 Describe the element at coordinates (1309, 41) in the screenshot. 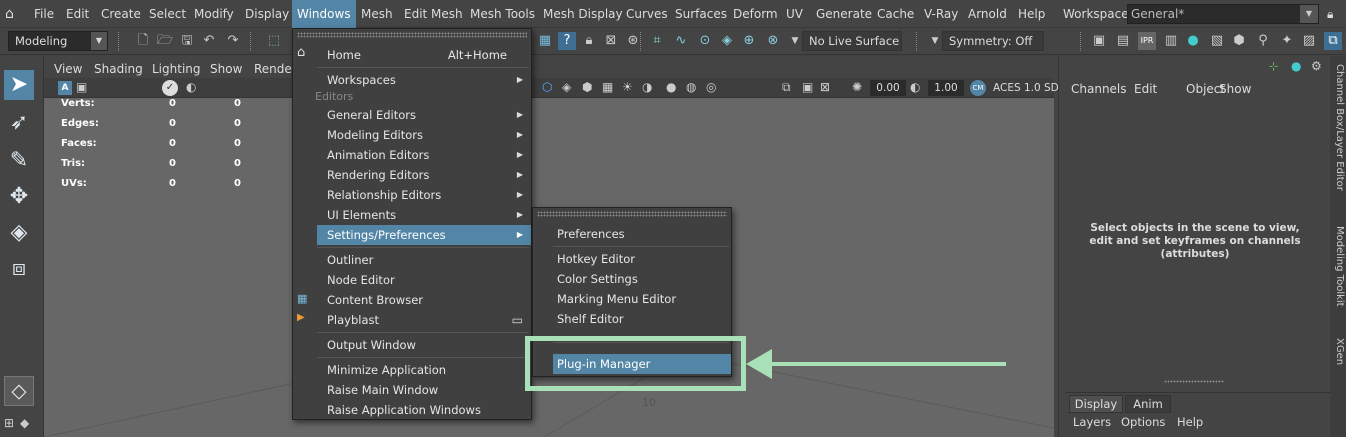

I see `outliner-icon: ▨` at that location.